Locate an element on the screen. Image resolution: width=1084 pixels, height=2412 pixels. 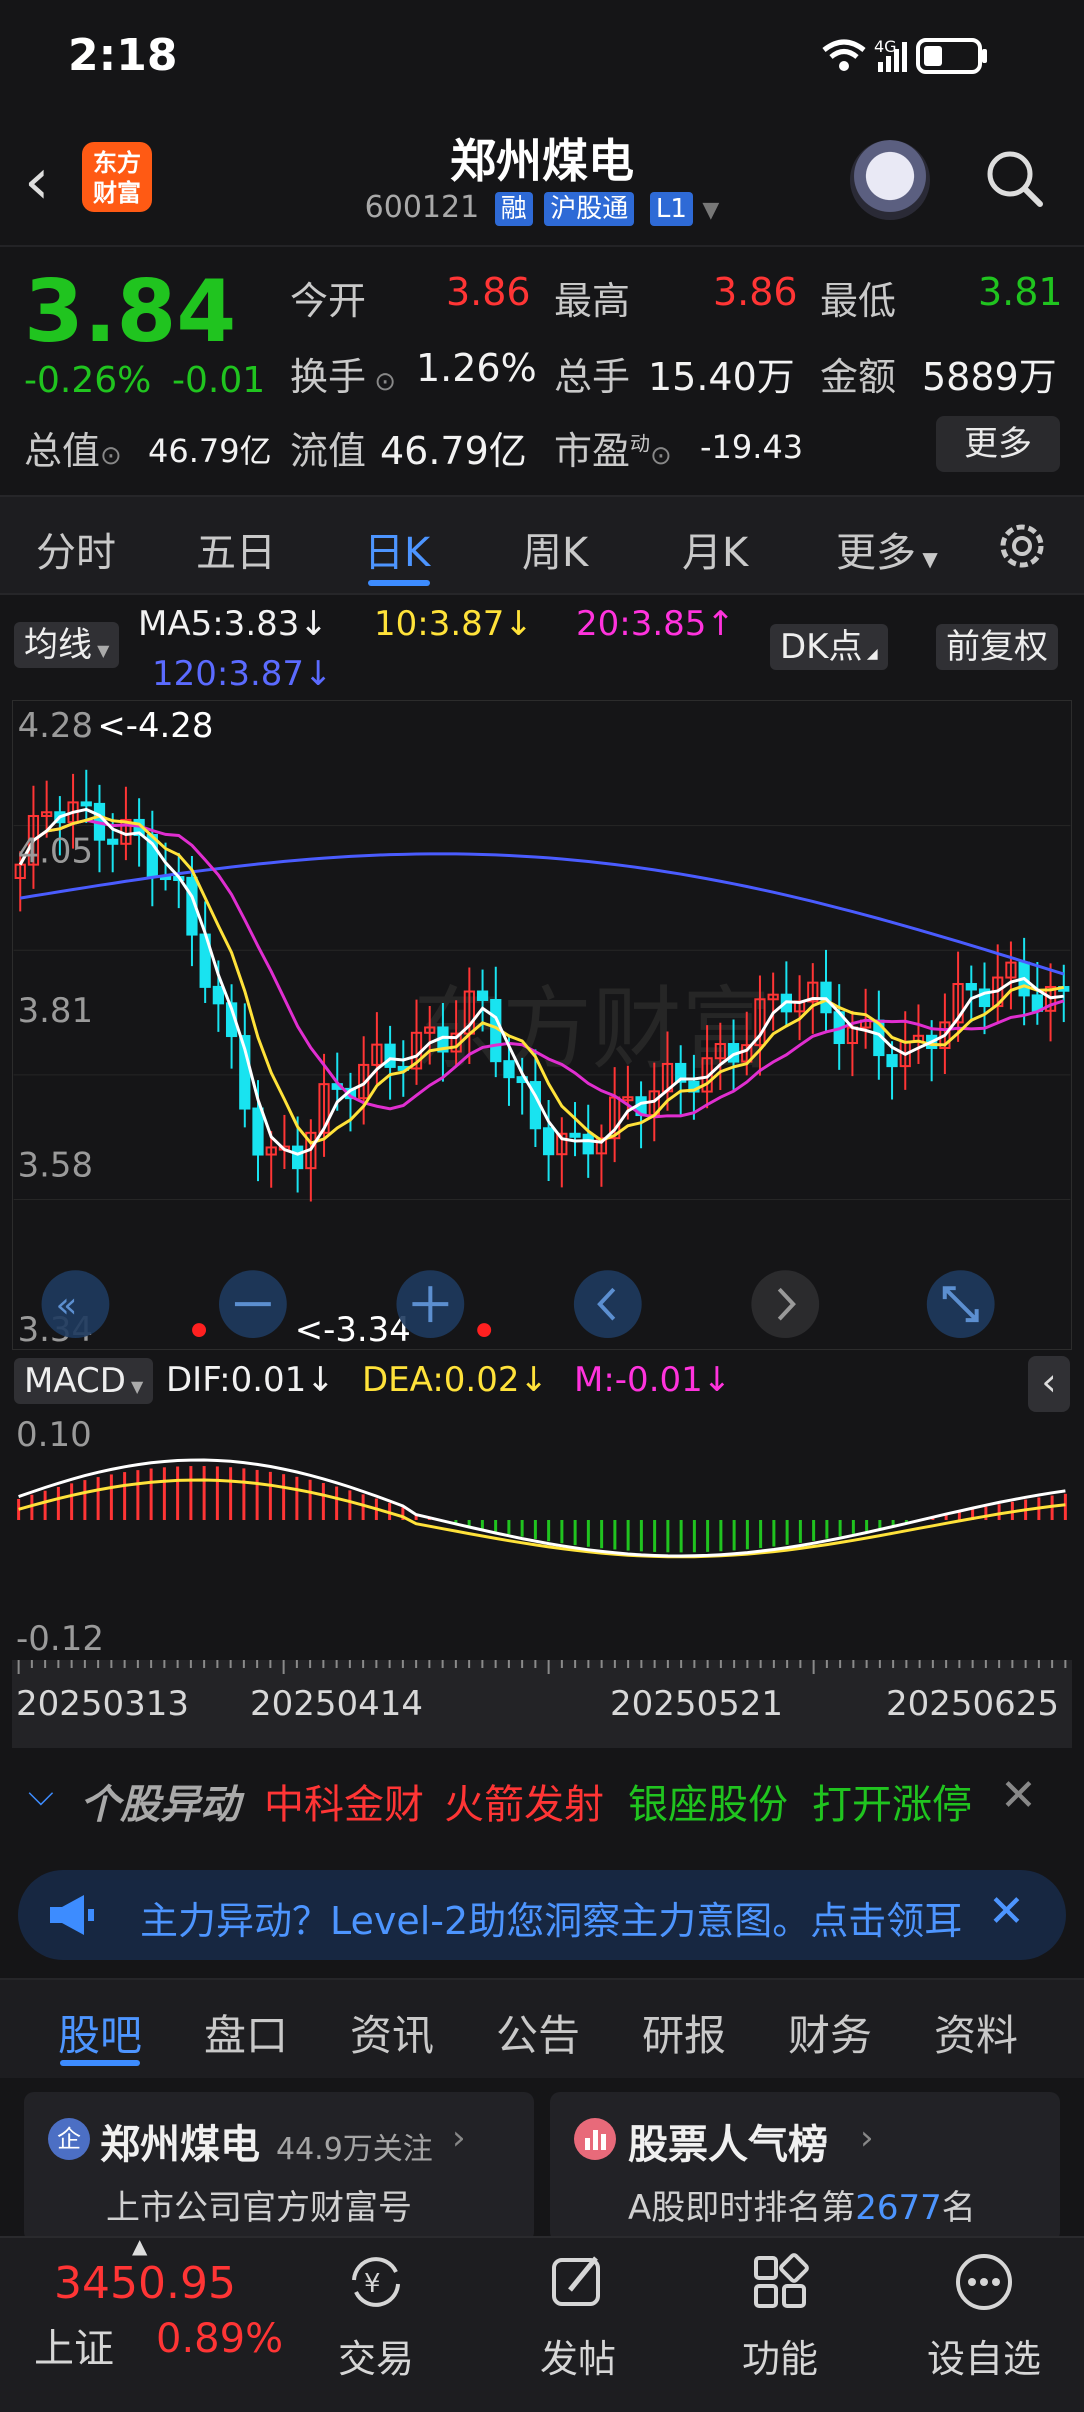
card-subtitle: A股即时排名第2677名 is located at coordinates (802, 2208).